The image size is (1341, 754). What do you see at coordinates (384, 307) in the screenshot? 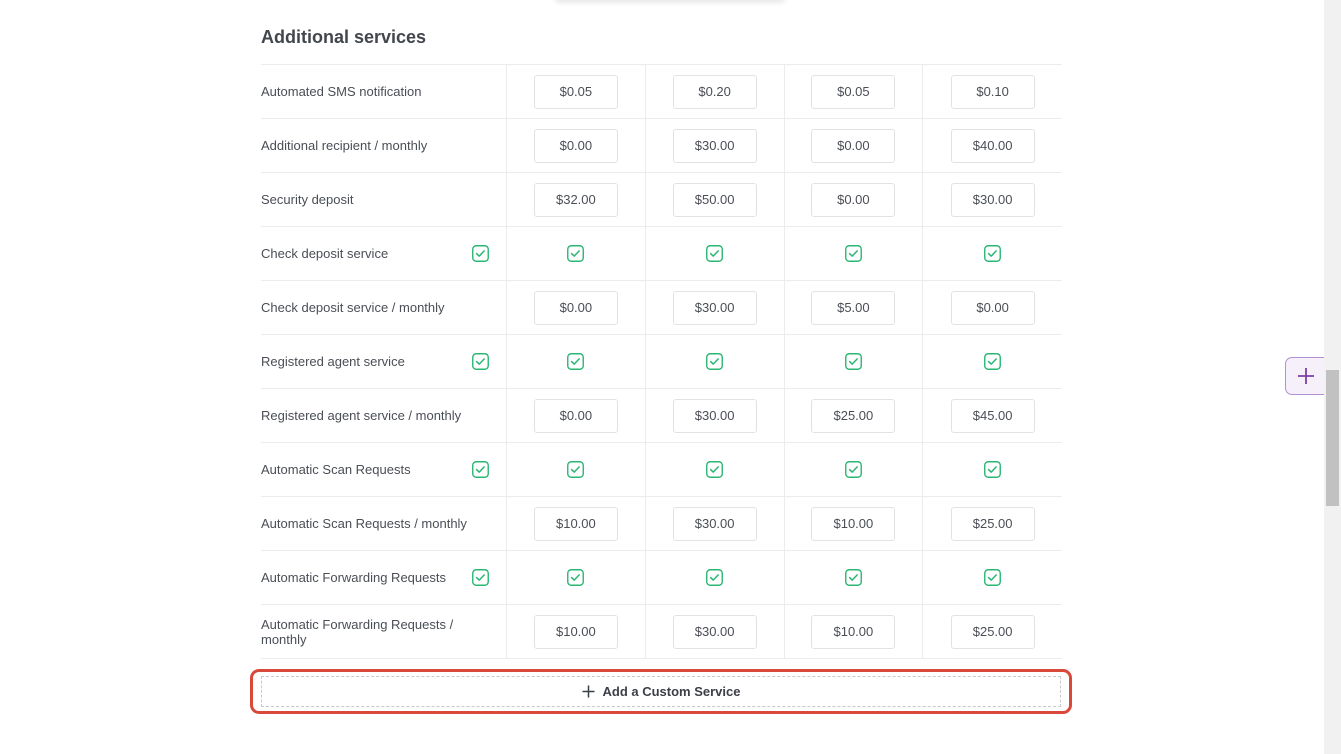
I see `service-label-cell: Check deposit service / monthly` at bounding box center [384, 307].